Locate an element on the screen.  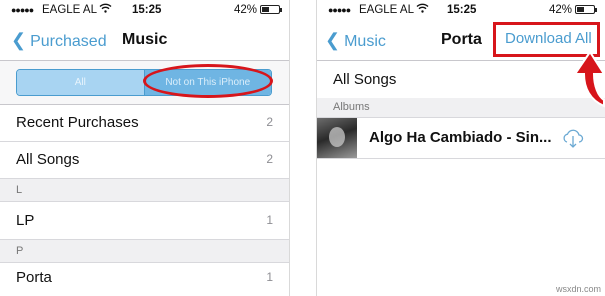
list-item-lp: LP 1 is located at coordinates (144, 221).